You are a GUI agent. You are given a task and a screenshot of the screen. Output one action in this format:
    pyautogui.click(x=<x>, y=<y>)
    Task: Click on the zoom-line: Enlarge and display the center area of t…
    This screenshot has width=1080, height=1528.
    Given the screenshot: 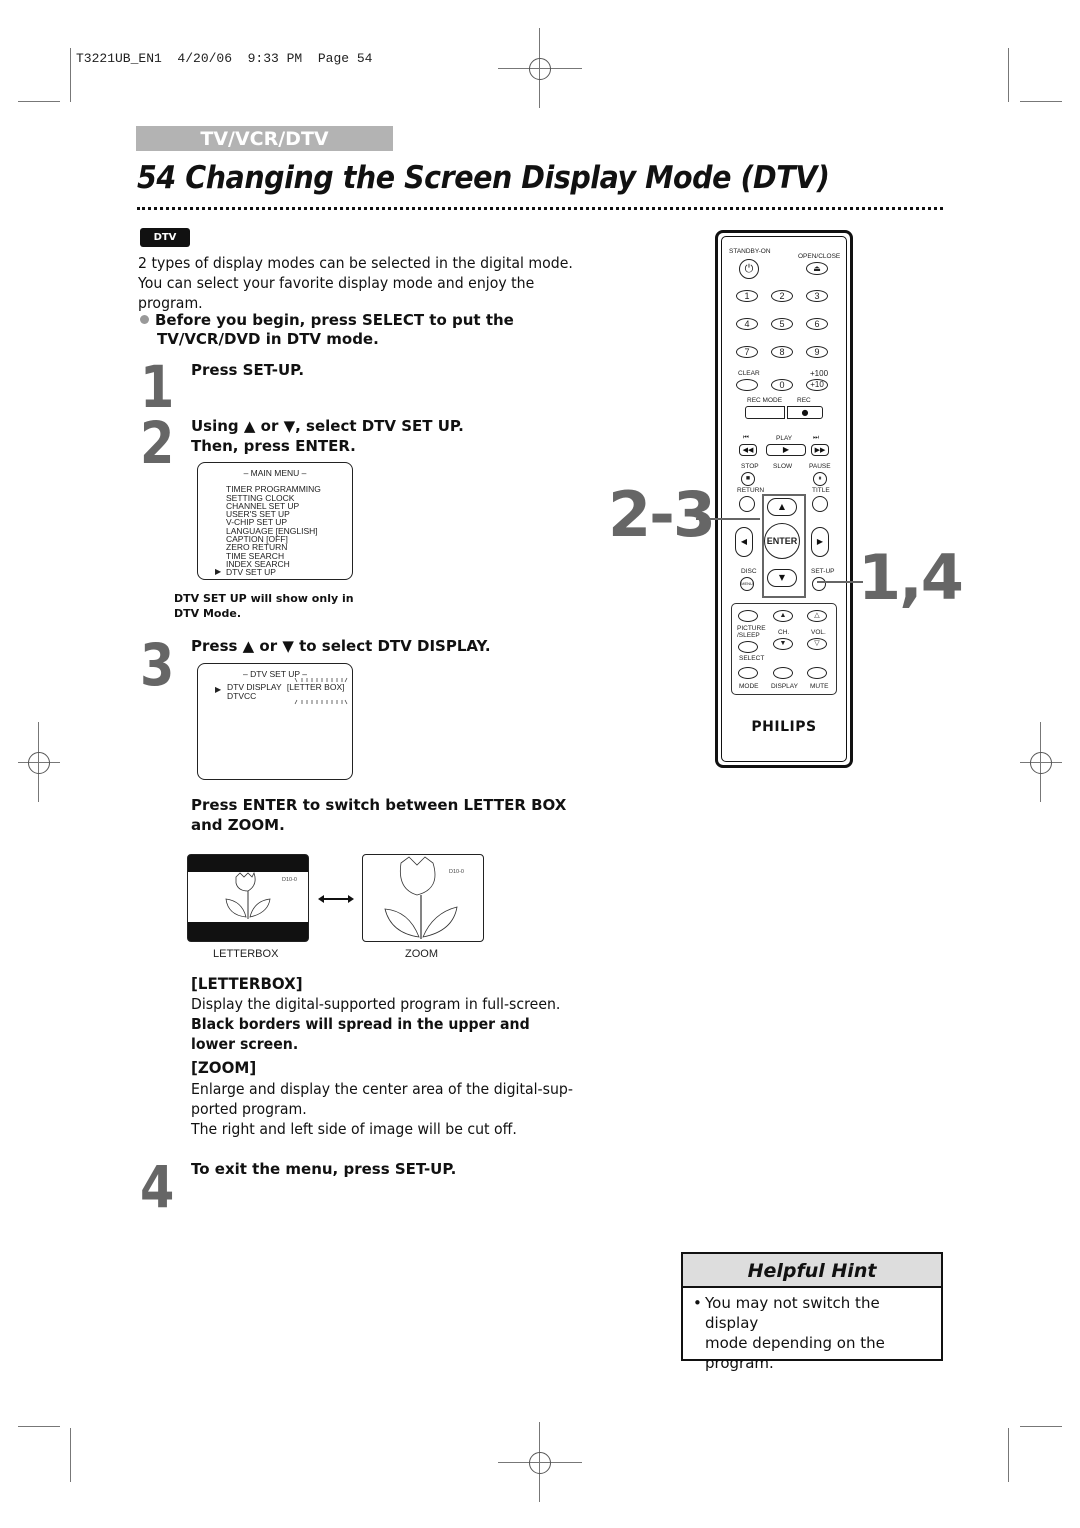 What is the action you would take?
    pyautogui.click(x=382, y=1089)
    